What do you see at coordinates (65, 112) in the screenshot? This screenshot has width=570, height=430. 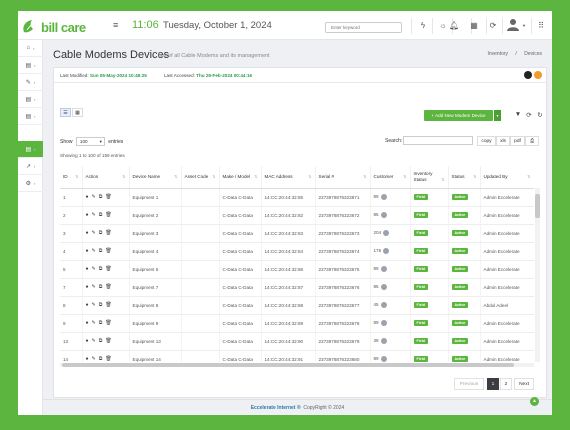 I see `list-view-button: ☰` at bounding box center [65, 112].